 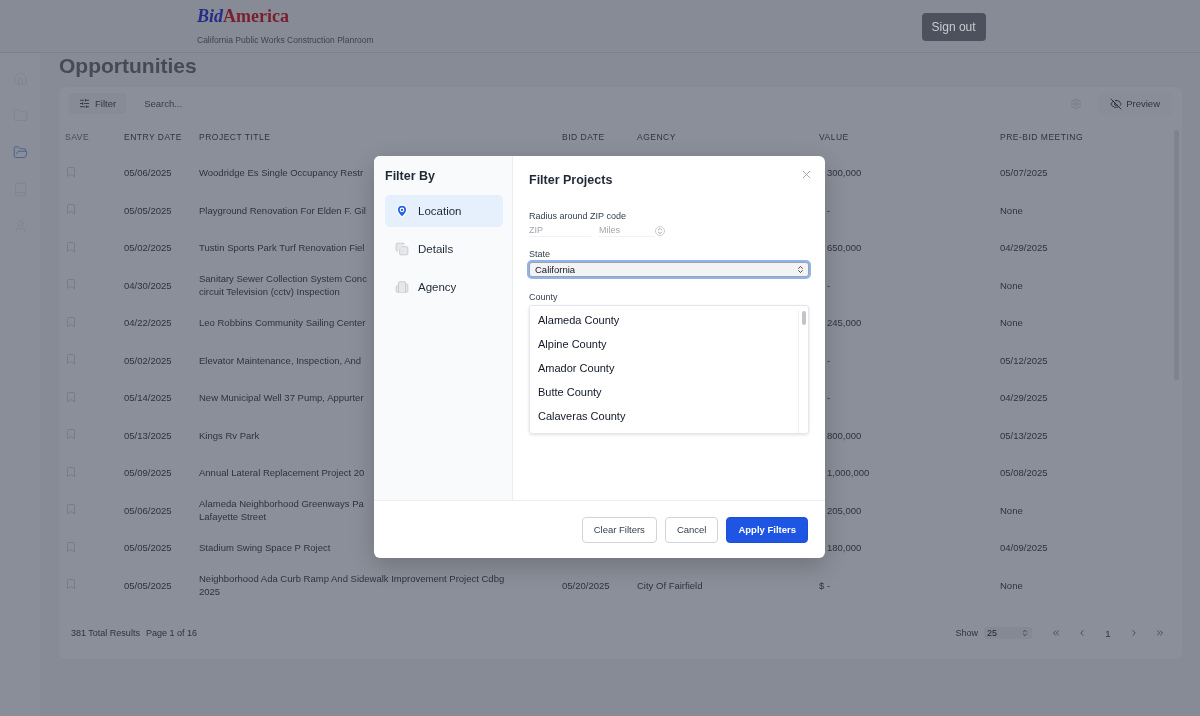 What do you see at coordinates (1042, 137) in the screenshot?
I see `column-header: PRE-BID MEETING` at bounding box center [1042, 137].